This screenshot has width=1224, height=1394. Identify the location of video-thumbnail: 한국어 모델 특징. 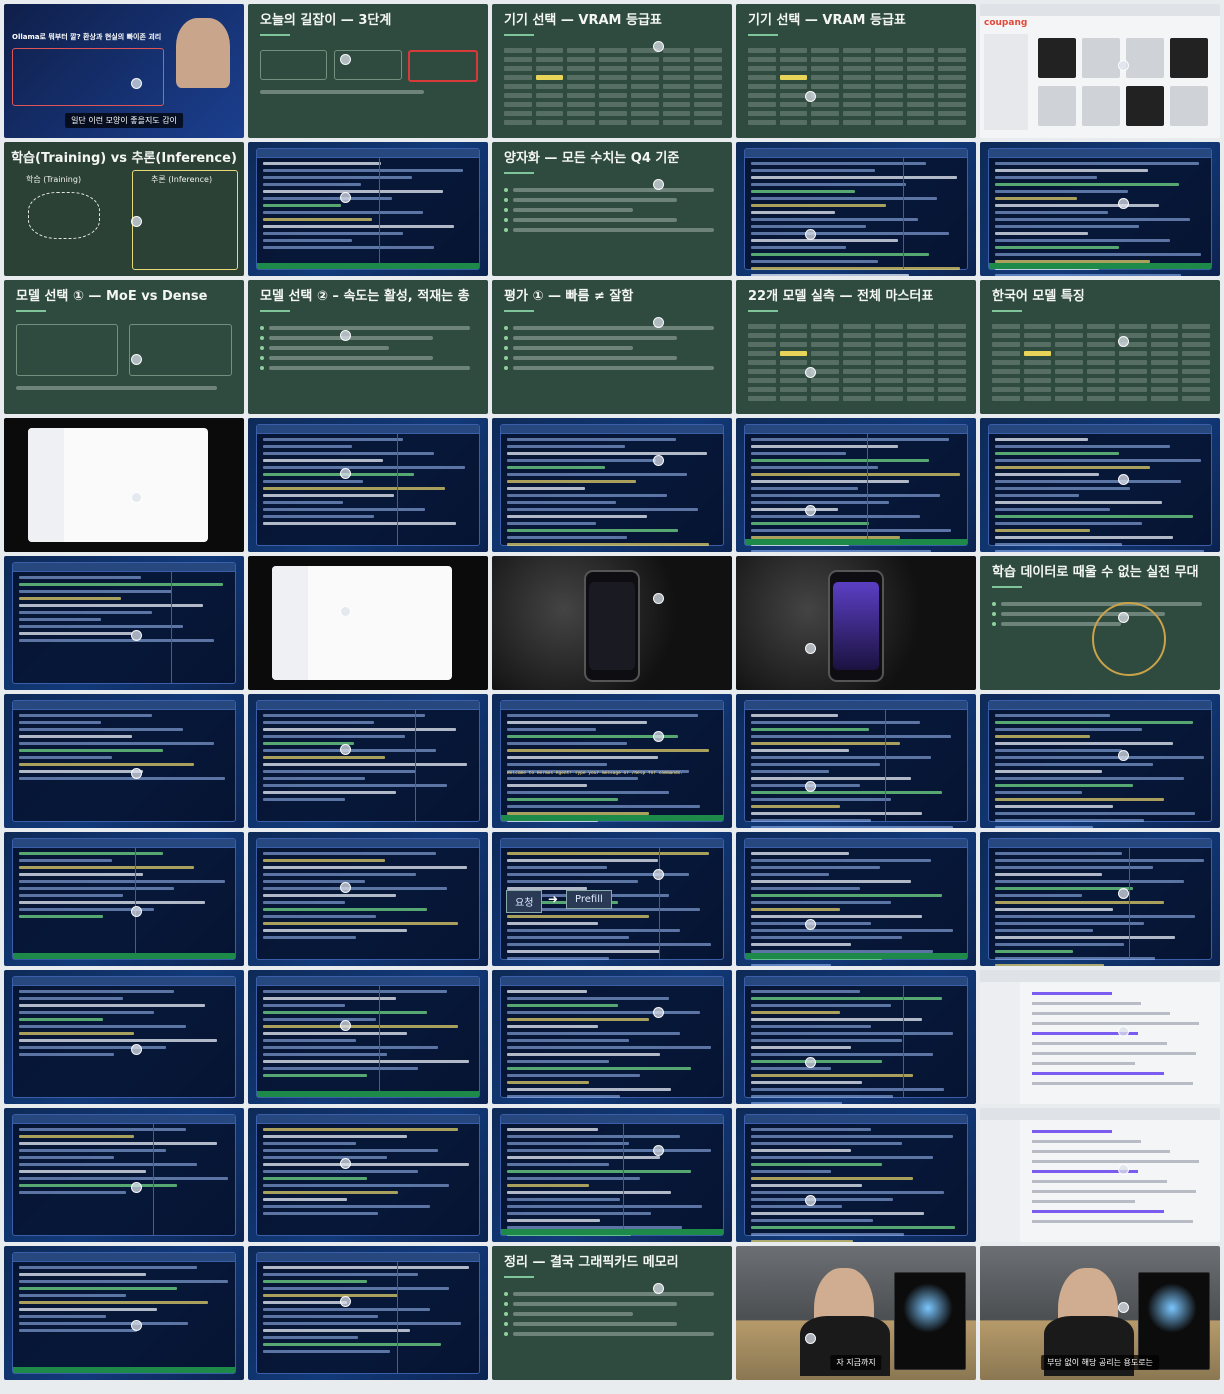
(1100, 347).